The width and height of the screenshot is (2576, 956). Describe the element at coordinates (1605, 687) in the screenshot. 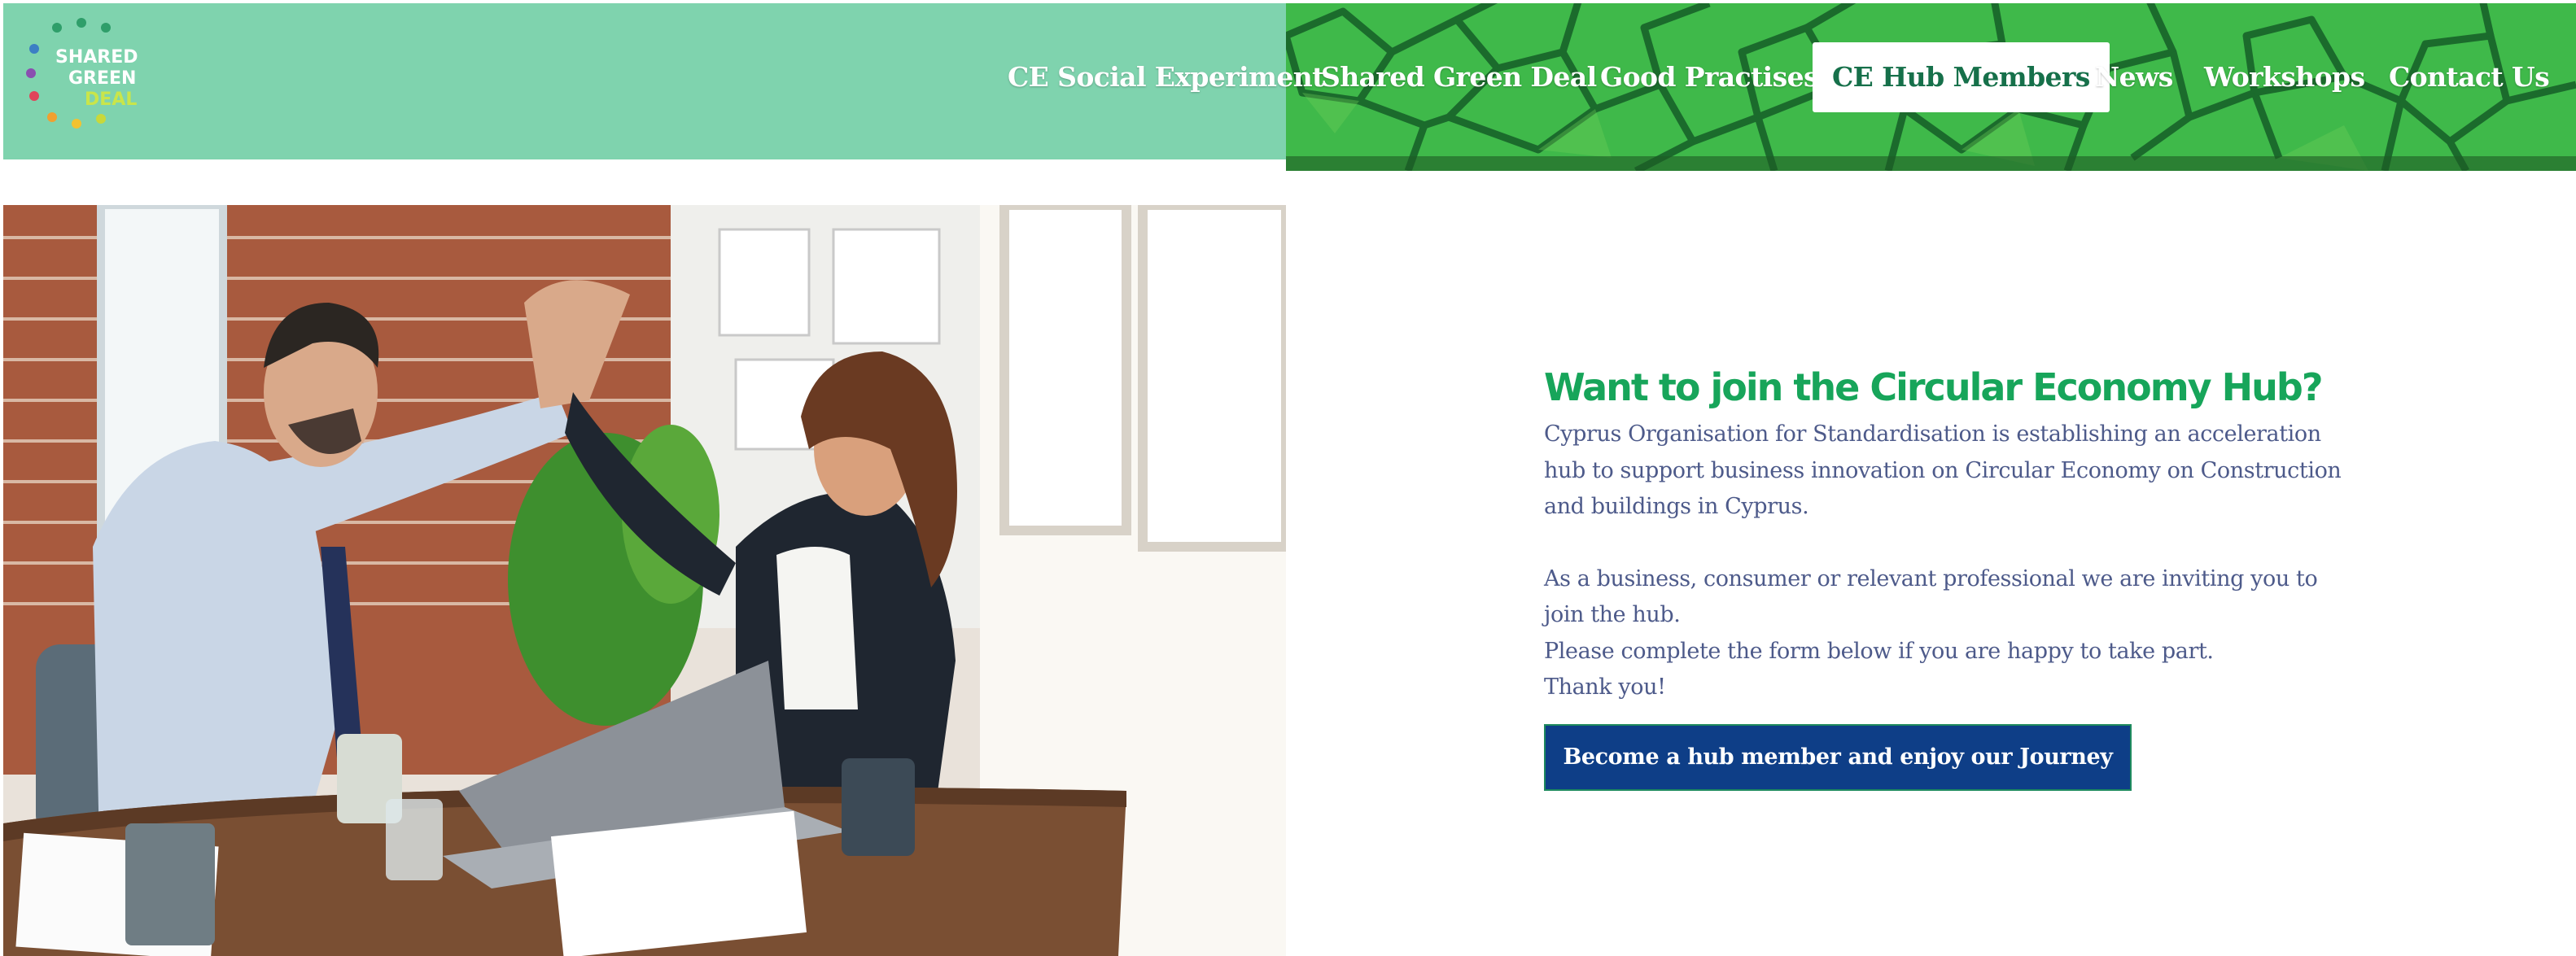

I see `join-hub-thanks: Thank you!` at that location.